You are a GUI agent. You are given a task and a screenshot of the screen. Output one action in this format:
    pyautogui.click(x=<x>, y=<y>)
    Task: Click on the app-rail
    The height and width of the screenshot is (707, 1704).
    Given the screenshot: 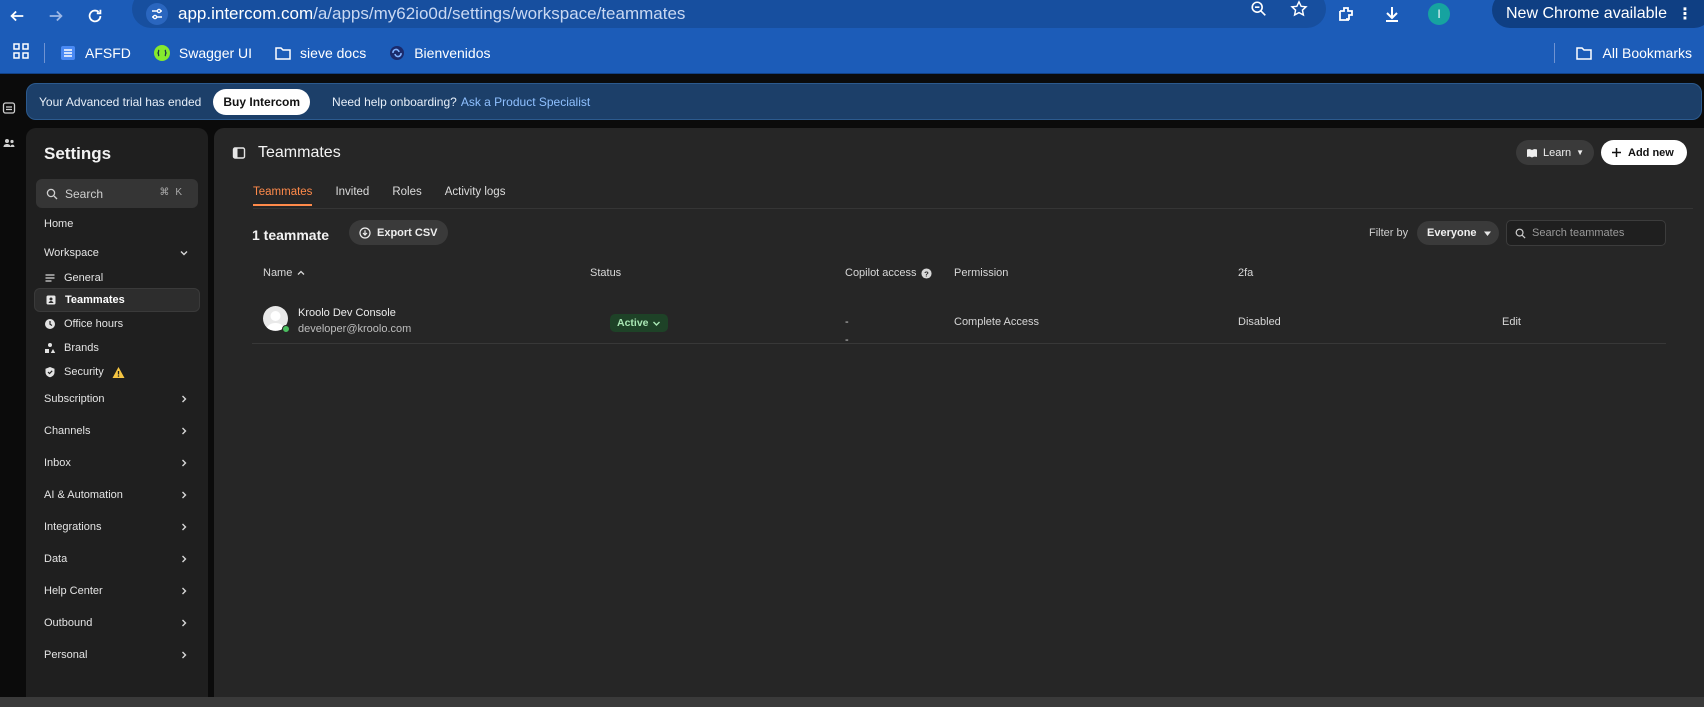 What is the action you would take?
    pyautogui.click(x=10, y=390)
    